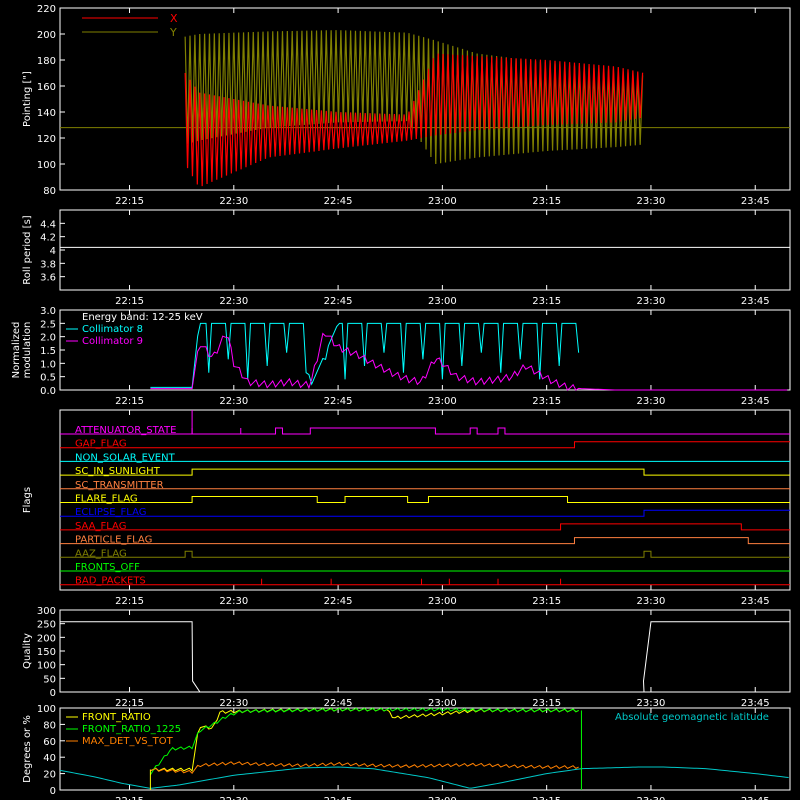 The image size is (800, 800). What do you see at coordinates (48, 391) in the screenshot?
I see `y-tick-label: 0.0` at bounding box center [48, 391].